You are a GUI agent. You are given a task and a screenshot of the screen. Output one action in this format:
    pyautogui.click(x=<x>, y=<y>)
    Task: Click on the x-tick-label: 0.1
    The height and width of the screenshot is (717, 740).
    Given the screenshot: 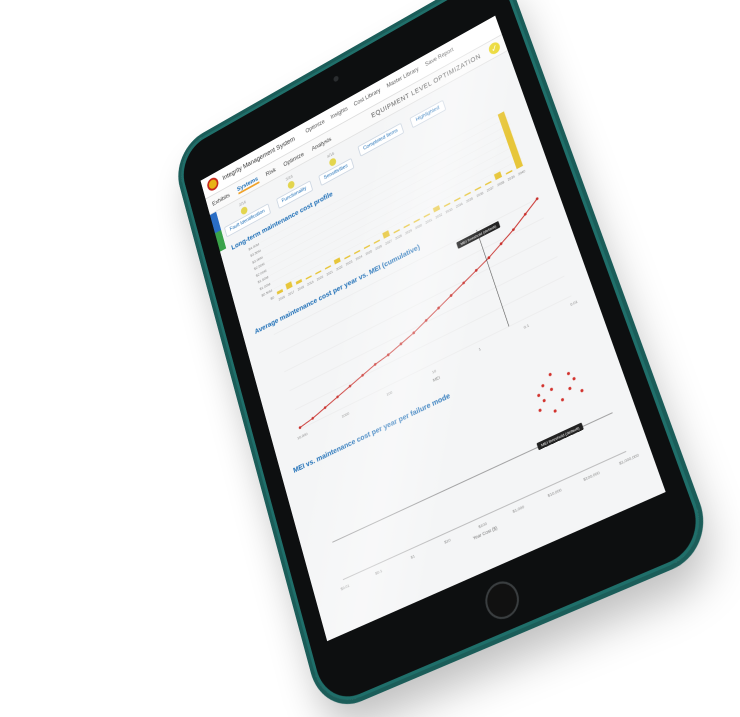 What is the action you would take?
    pyautogui.click(x=526, y=326)
    